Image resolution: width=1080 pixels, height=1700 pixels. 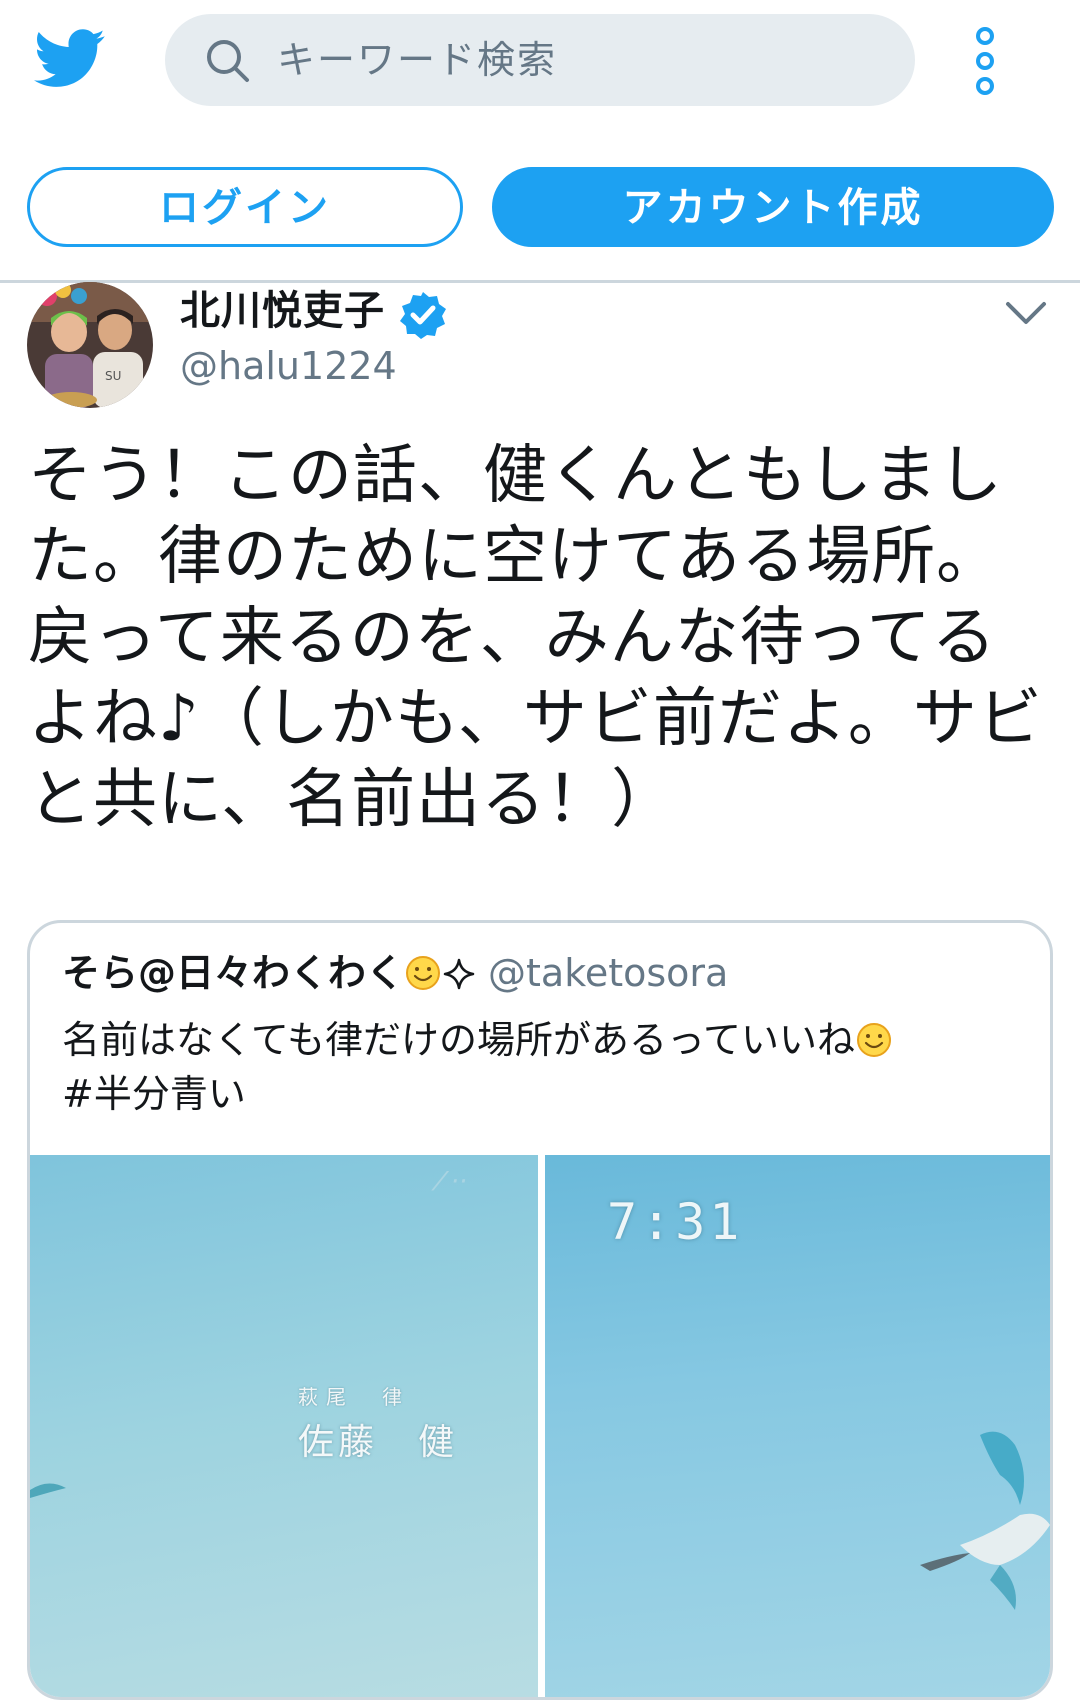 I want to click on bird-wing-image, so click(x=48, y=1490).